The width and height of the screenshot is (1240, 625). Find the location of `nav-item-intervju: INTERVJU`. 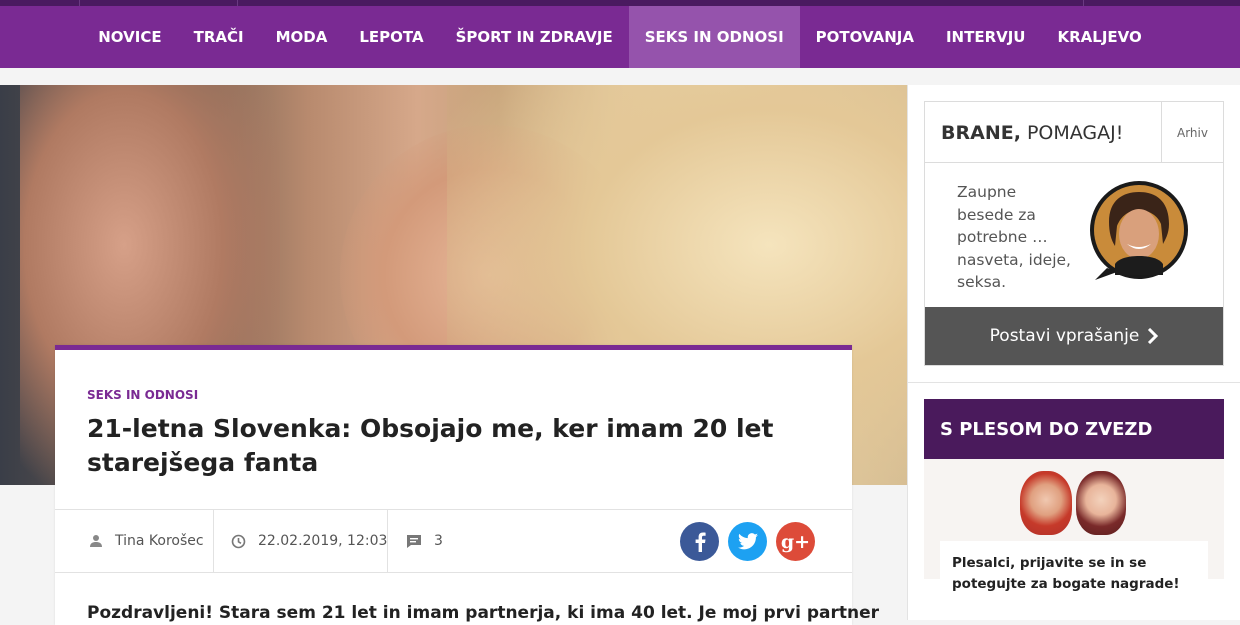

nav-item-intervju: INTERVJU is located at coordinates (986, 37).